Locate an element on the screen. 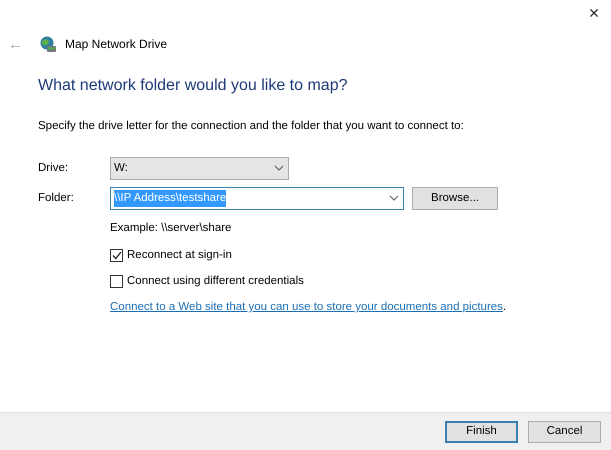 The image size is (611, 450). field-label: Folder: is located at coordinates (56, 198).